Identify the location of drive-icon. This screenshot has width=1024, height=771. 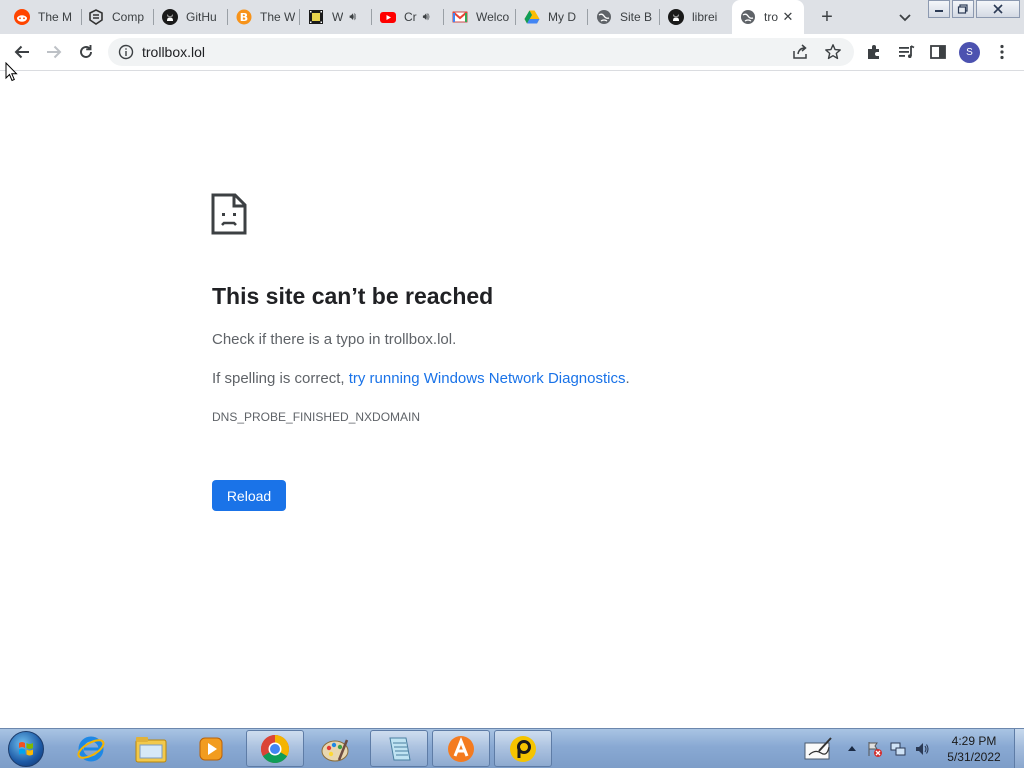
(532, 17).